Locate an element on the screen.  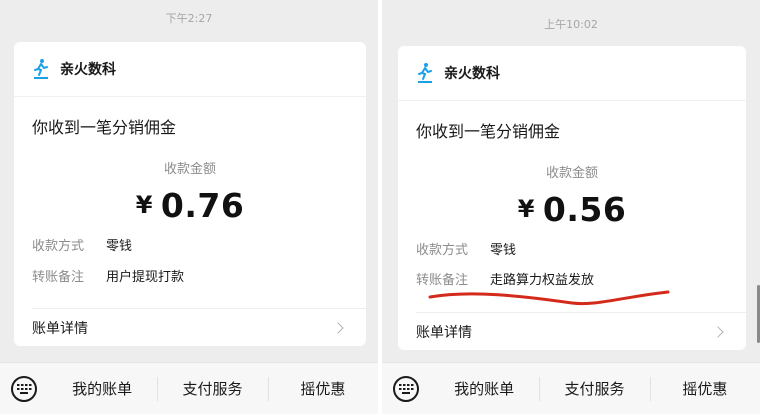
amount-value: 0.76 is located at coordinates (202, 205).